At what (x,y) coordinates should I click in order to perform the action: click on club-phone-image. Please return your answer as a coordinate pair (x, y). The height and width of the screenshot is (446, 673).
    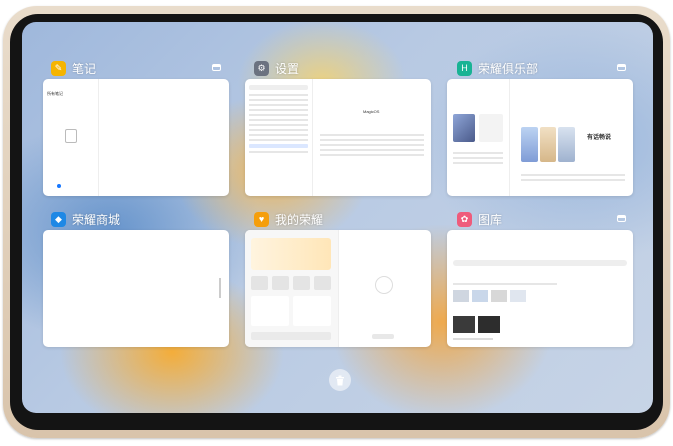
    Looking at the image, I should click on (548, 144).